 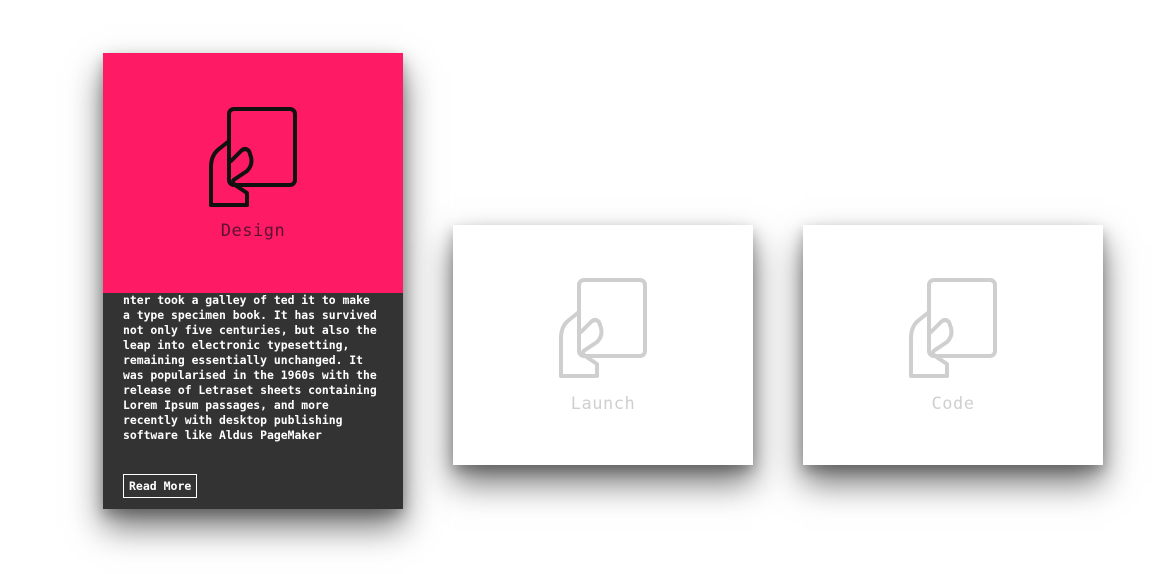 I want to click on card-launch-header: Launch, so click(x=603, y=345).